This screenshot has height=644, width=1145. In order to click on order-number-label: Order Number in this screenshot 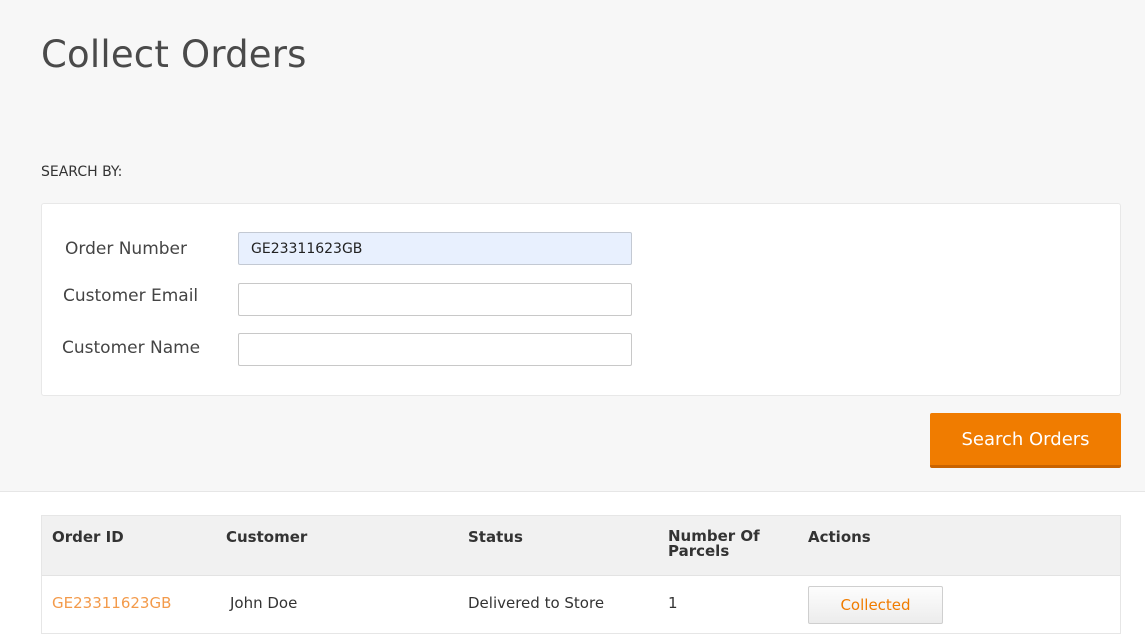, I will do `click(126, 249)`.